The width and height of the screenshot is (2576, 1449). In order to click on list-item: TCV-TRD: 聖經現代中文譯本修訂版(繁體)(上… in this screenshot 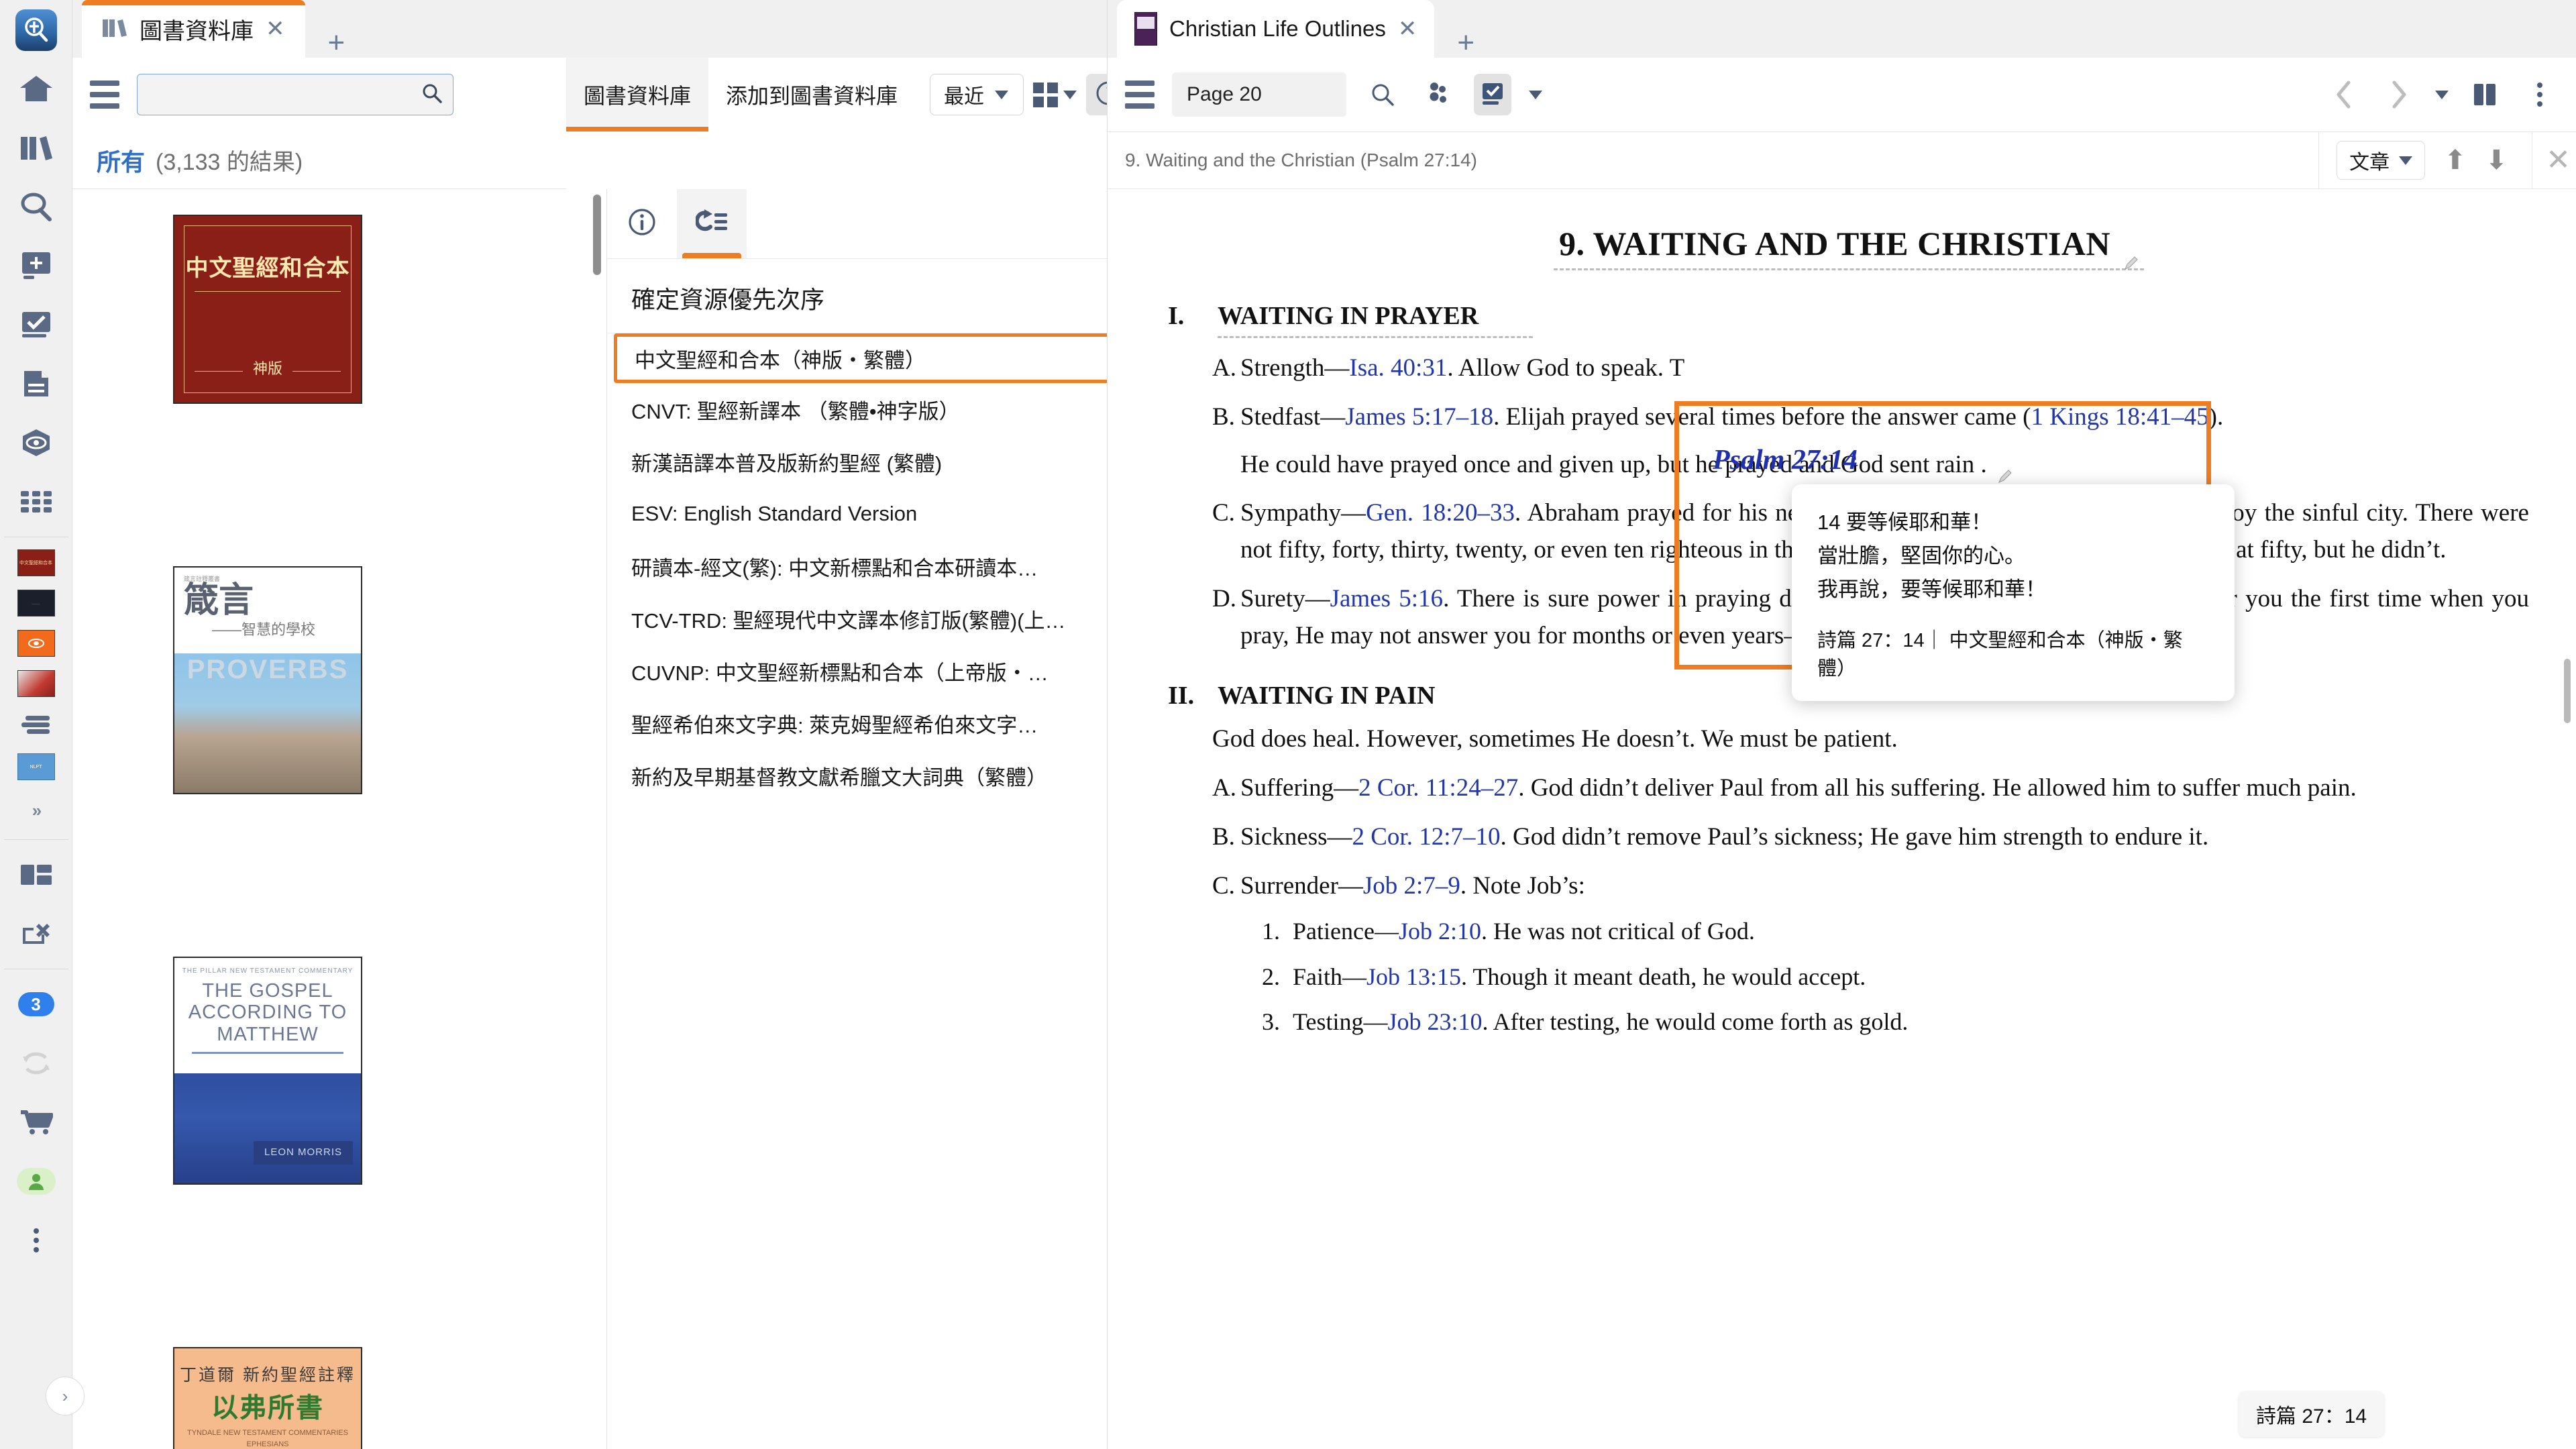, I will do `click(892, 618)`.